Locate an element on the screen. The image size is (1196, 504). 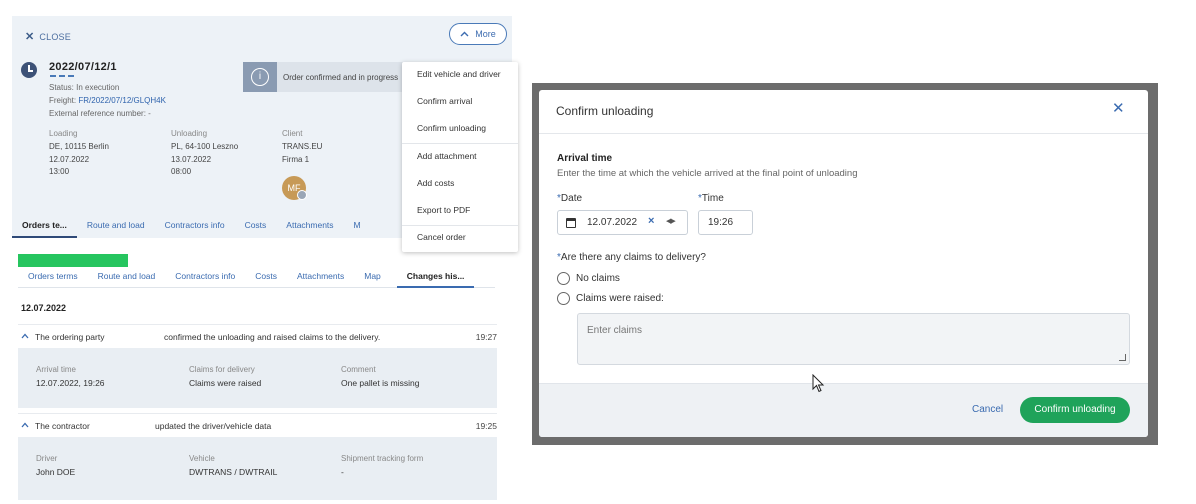
date-label: *Date is located at coordinates (569, 198).